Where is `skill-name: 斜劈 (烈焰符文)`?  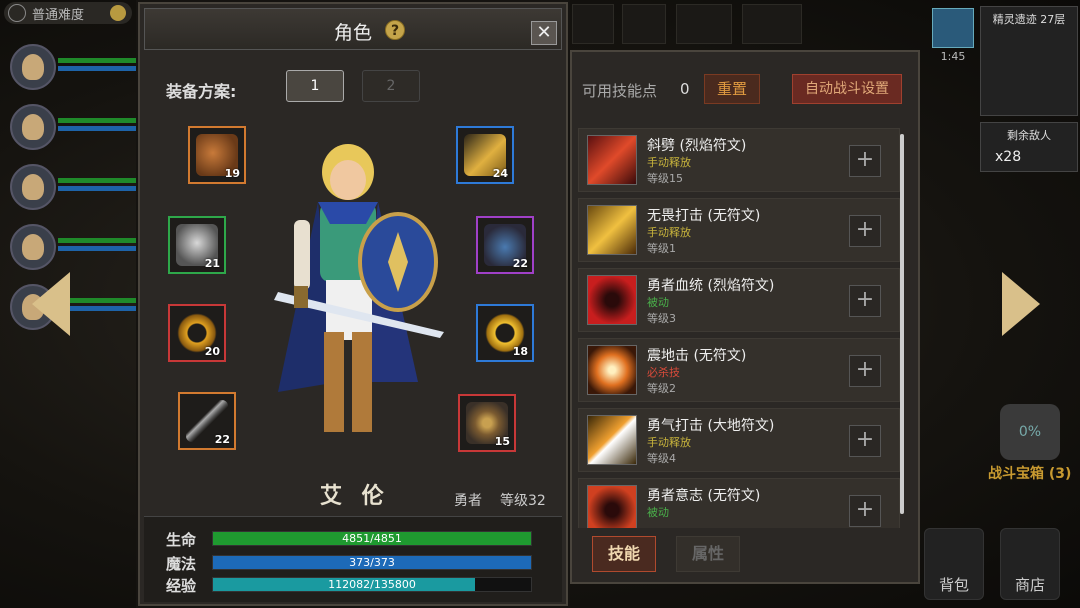
skill-name: 斜劈 (烈焰符文) is located at coordinates (697, 146).